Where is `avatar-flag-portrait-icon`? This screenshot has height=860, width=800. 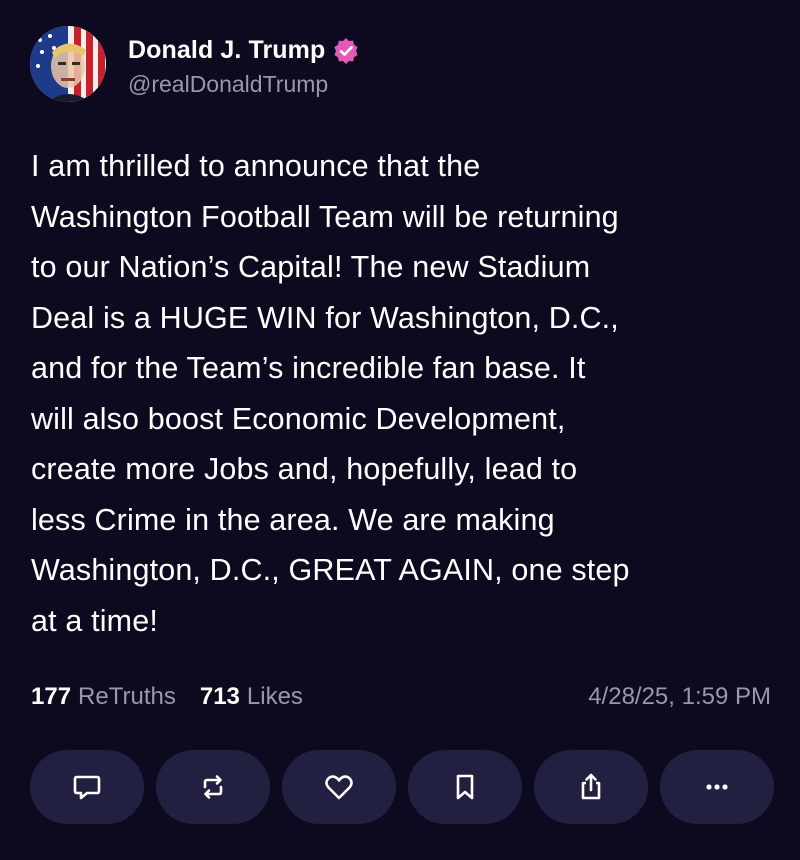
avatar-flag-portrait-icon is located at coordinates (68, 64).